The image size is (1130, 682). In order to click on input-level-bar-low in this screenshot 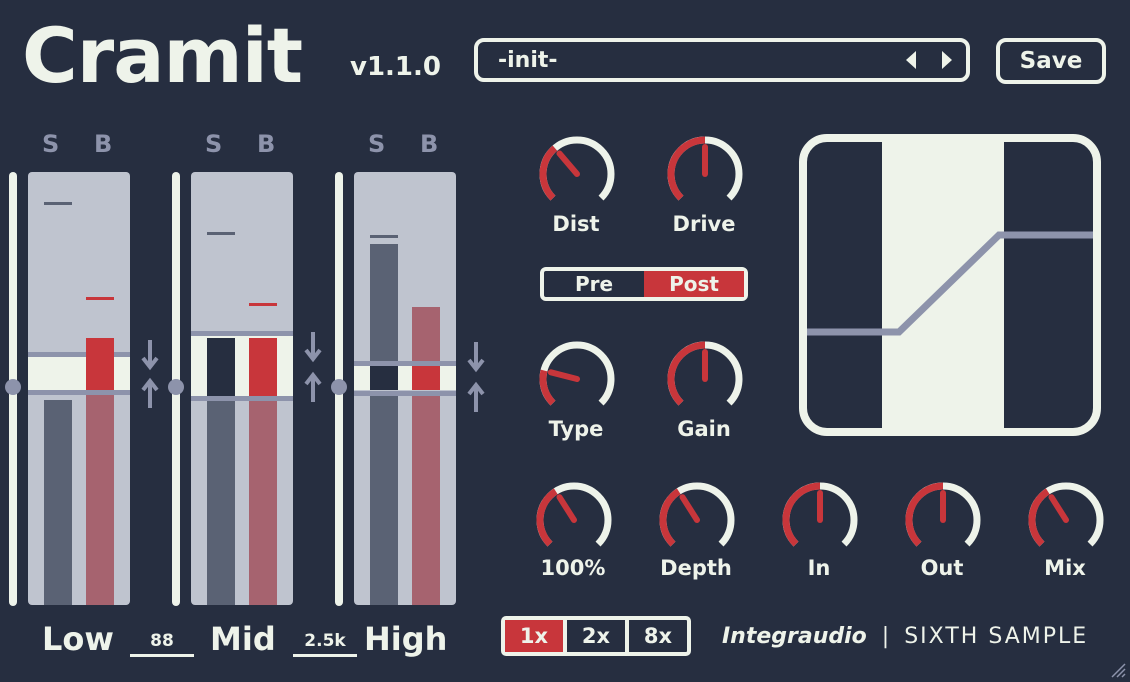, I will do `click(58, 502)`.